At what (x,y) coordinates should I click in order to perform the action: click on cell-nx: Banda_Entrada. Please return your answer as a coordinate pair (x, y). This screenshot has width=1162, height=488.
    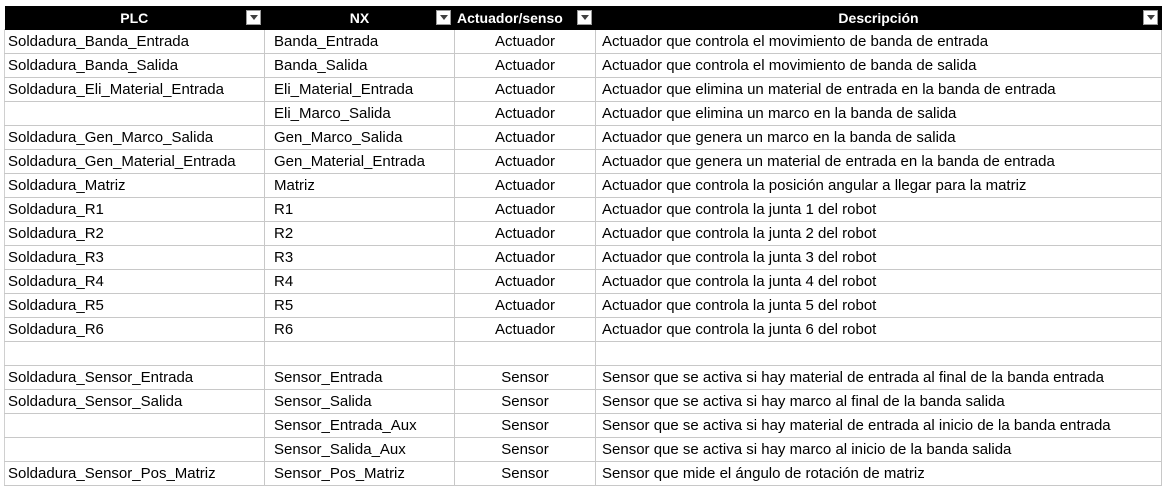
    Looking at the image, I should click on (359, 41).